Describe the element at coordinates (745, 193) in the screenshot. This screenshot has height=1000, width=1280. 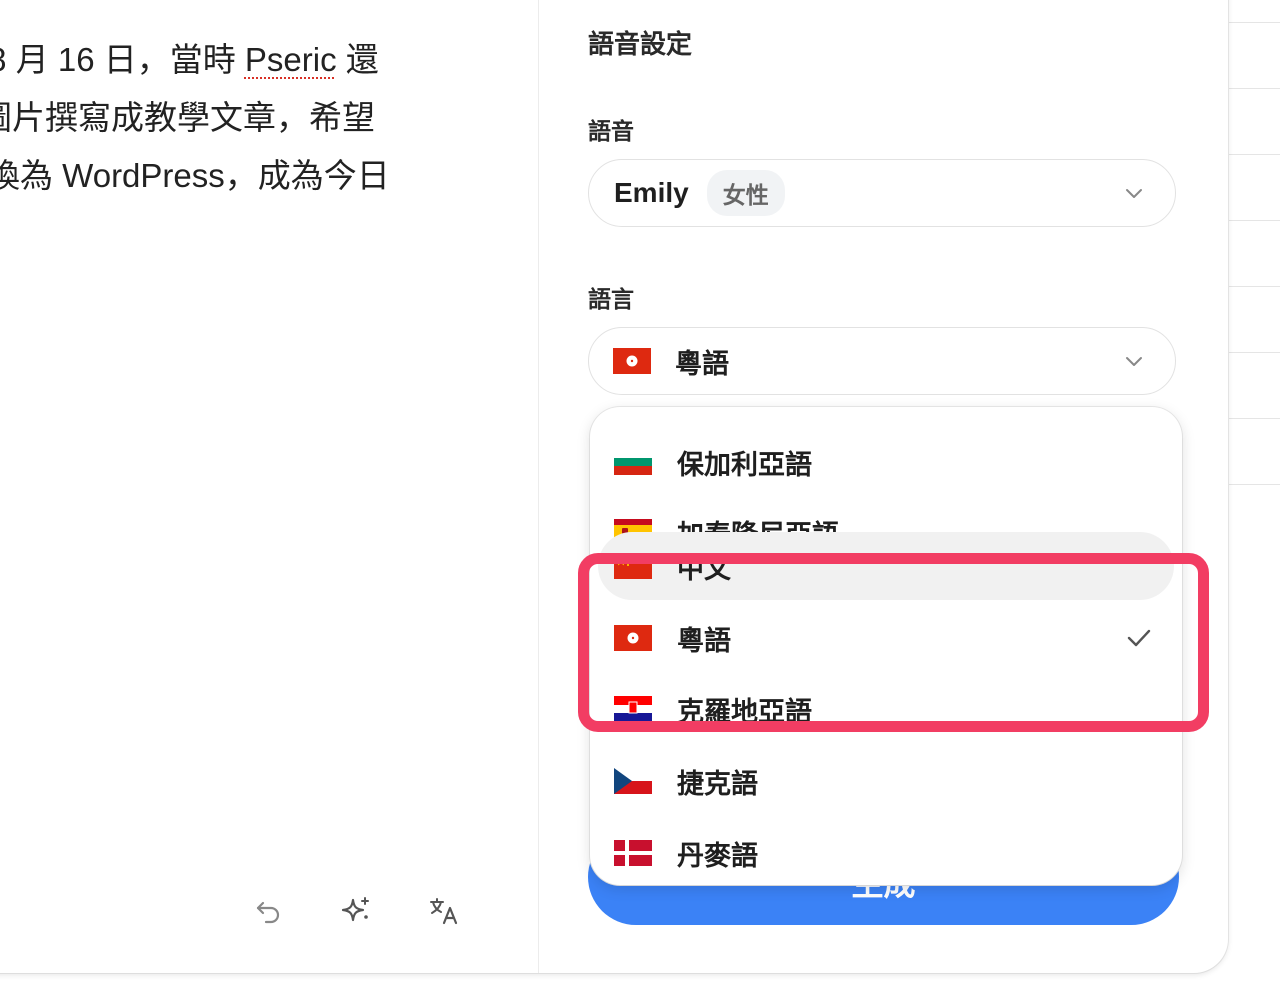
I see `gender-badge: 女性` at that location.